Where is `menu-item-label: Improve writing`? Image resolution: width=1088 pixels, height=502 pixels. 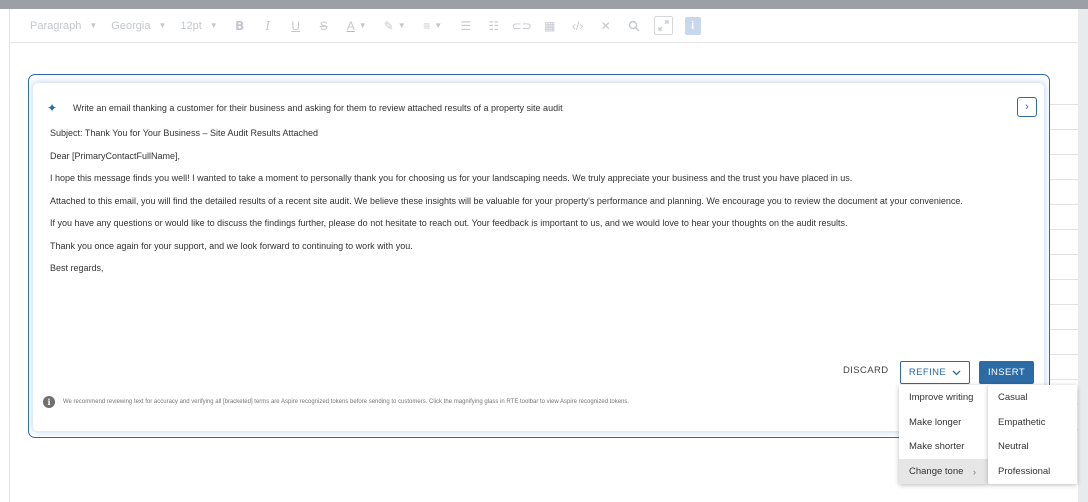 menu-item-label: Improve writing is located at coordinates (941, 397).